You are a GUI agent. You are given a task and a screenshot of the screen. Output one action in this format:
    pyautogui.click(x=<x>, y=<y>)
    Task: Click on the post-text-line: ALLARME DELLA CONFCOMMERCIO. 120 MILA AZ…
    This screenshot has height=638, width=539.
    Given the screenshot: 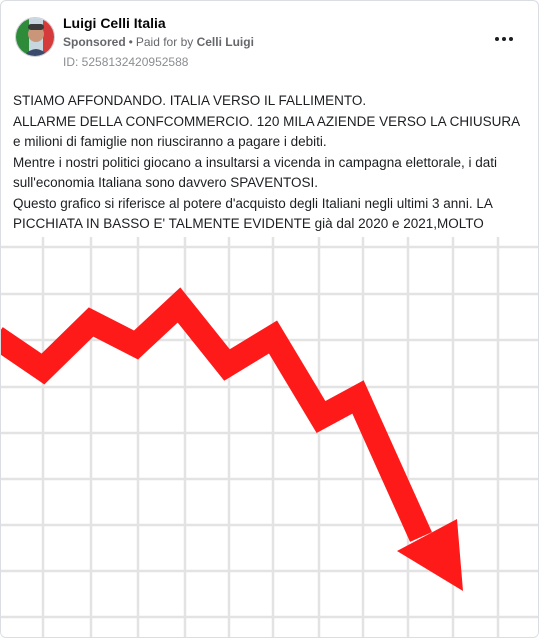 What is the action you would take?
    pyautogui.click(x=266, y=131)
    